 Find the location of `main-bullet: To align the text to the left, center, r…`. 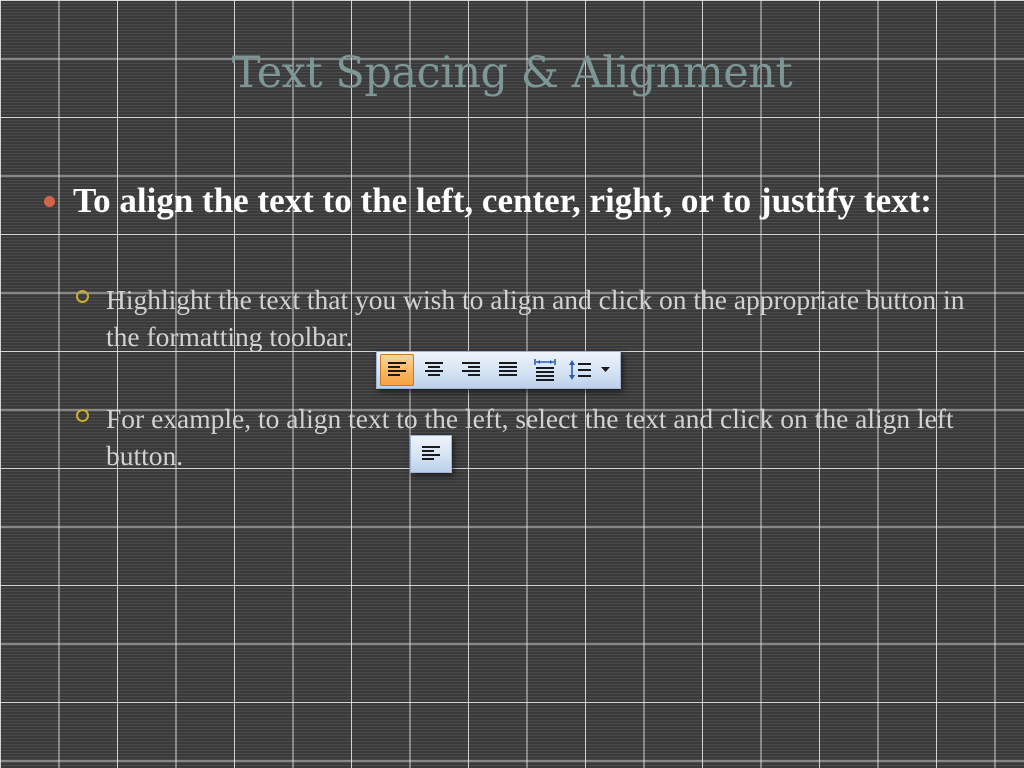

main-bullet: To align the text to the left, center, r… is located at coordinates (519, 201).